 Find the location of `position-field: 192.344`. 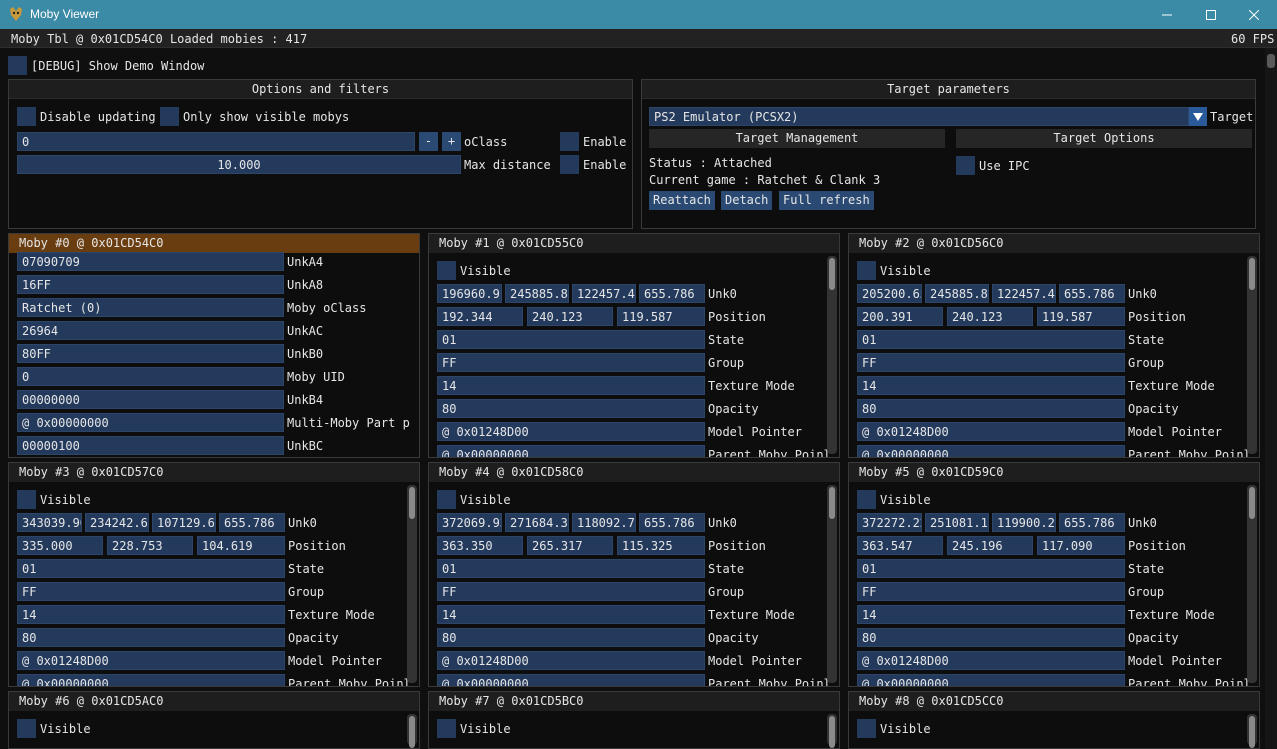

position-field: 192.344 is located at coordinates (480, 316).